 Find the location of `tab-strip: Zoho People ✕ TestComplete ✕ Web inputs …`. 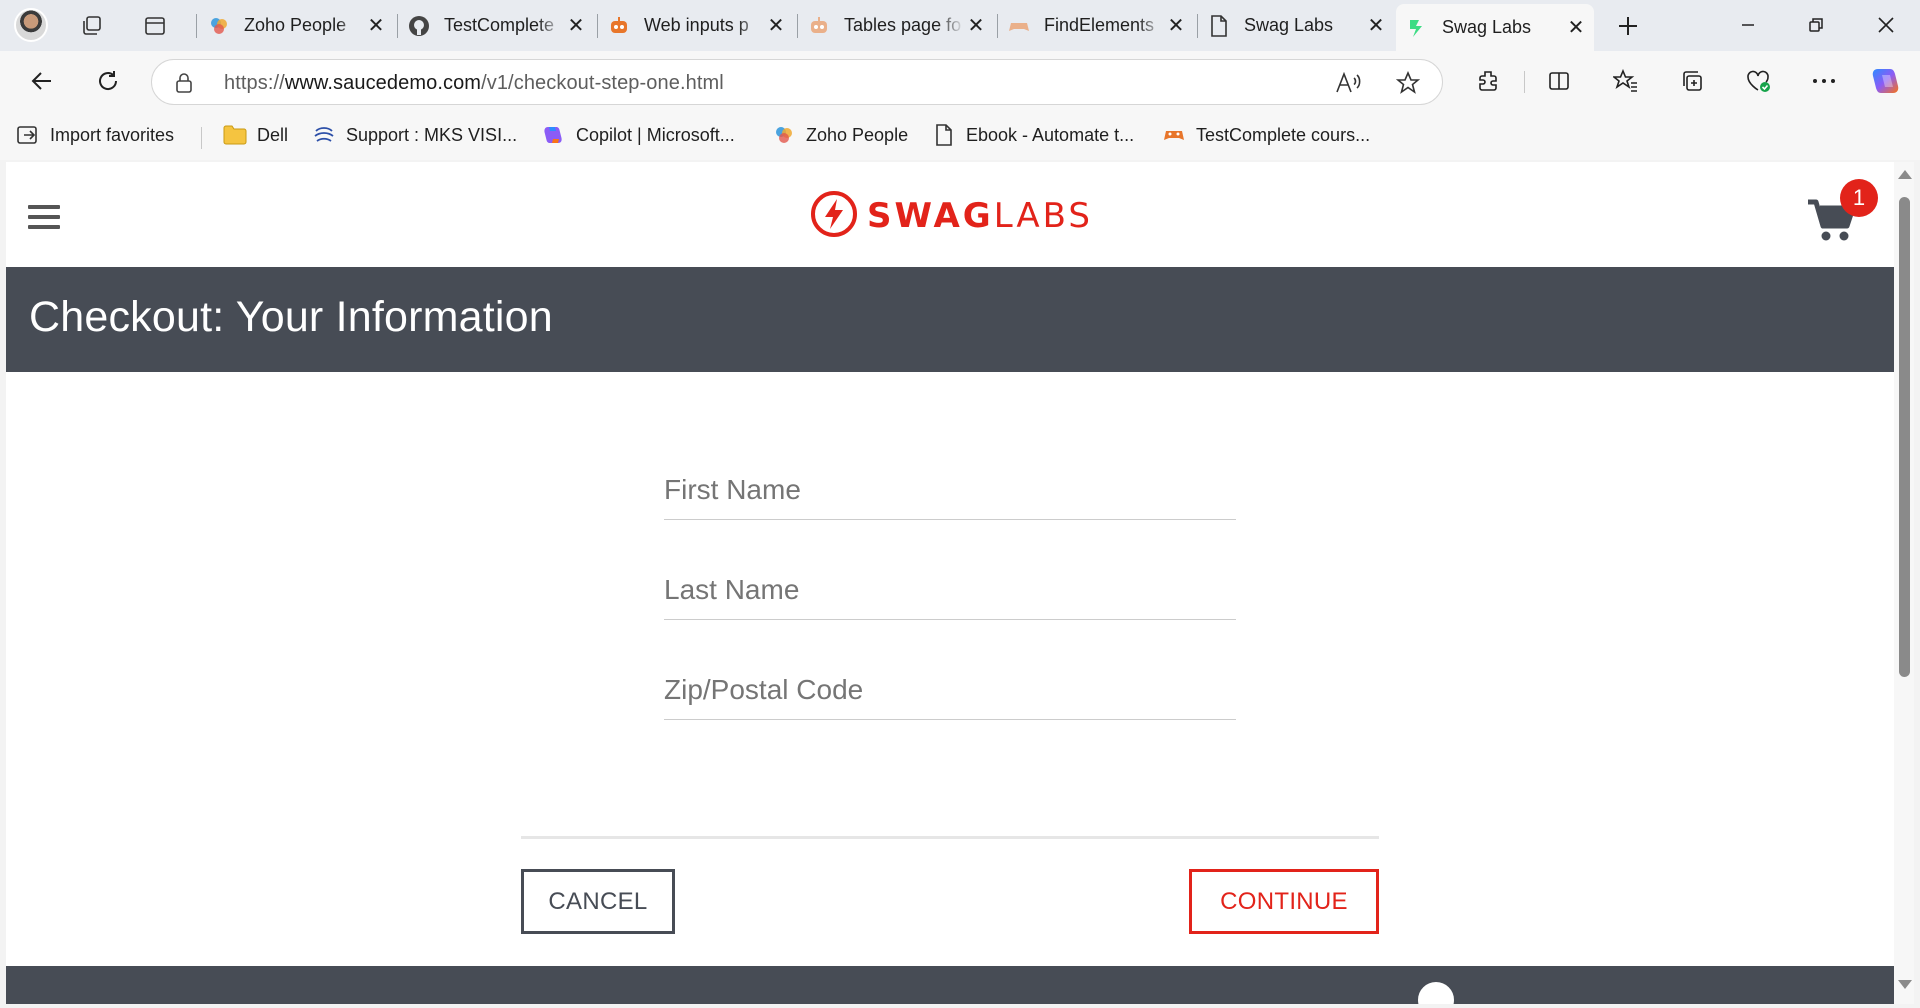

tab-strip: Zoho People ✕ TestComplete ✕ Web inputs … is located at coordinates (960, 25).